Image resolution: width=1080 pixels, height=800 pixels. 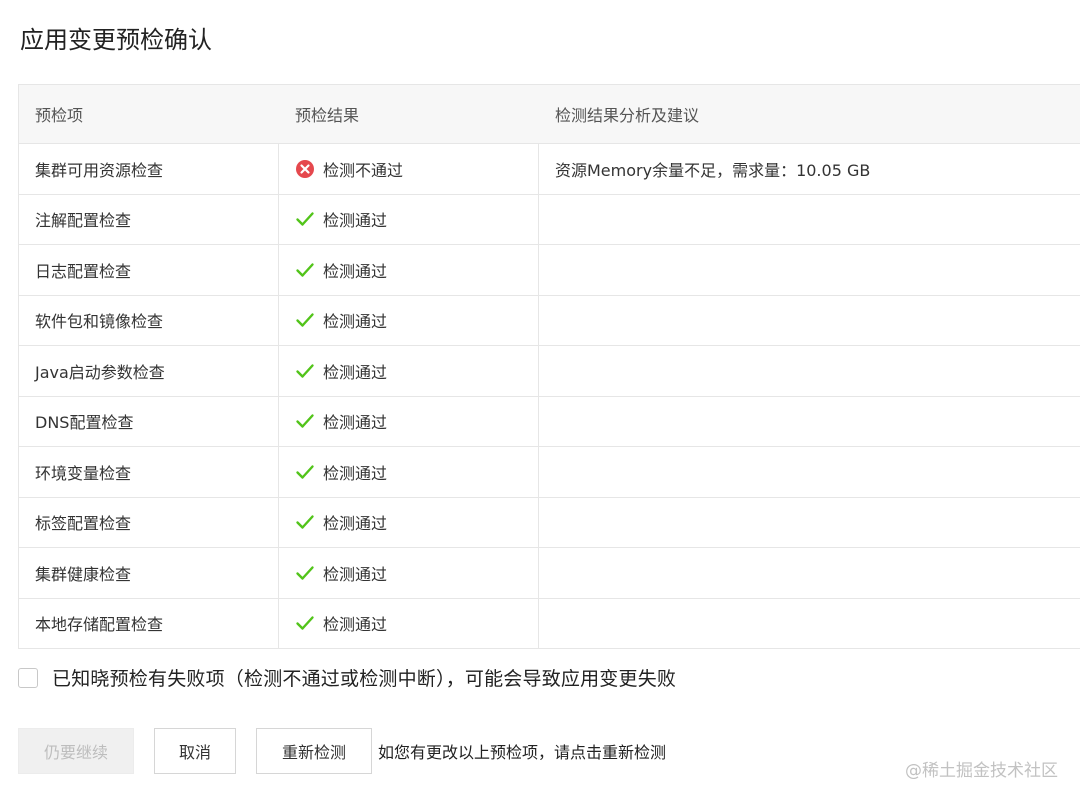 What do you see at coordinates (522, 752) in the screenshot?
I see `recheck-hint: 如您有更改以上预检项，请点击重新检测` at bounding box center [522, 752].